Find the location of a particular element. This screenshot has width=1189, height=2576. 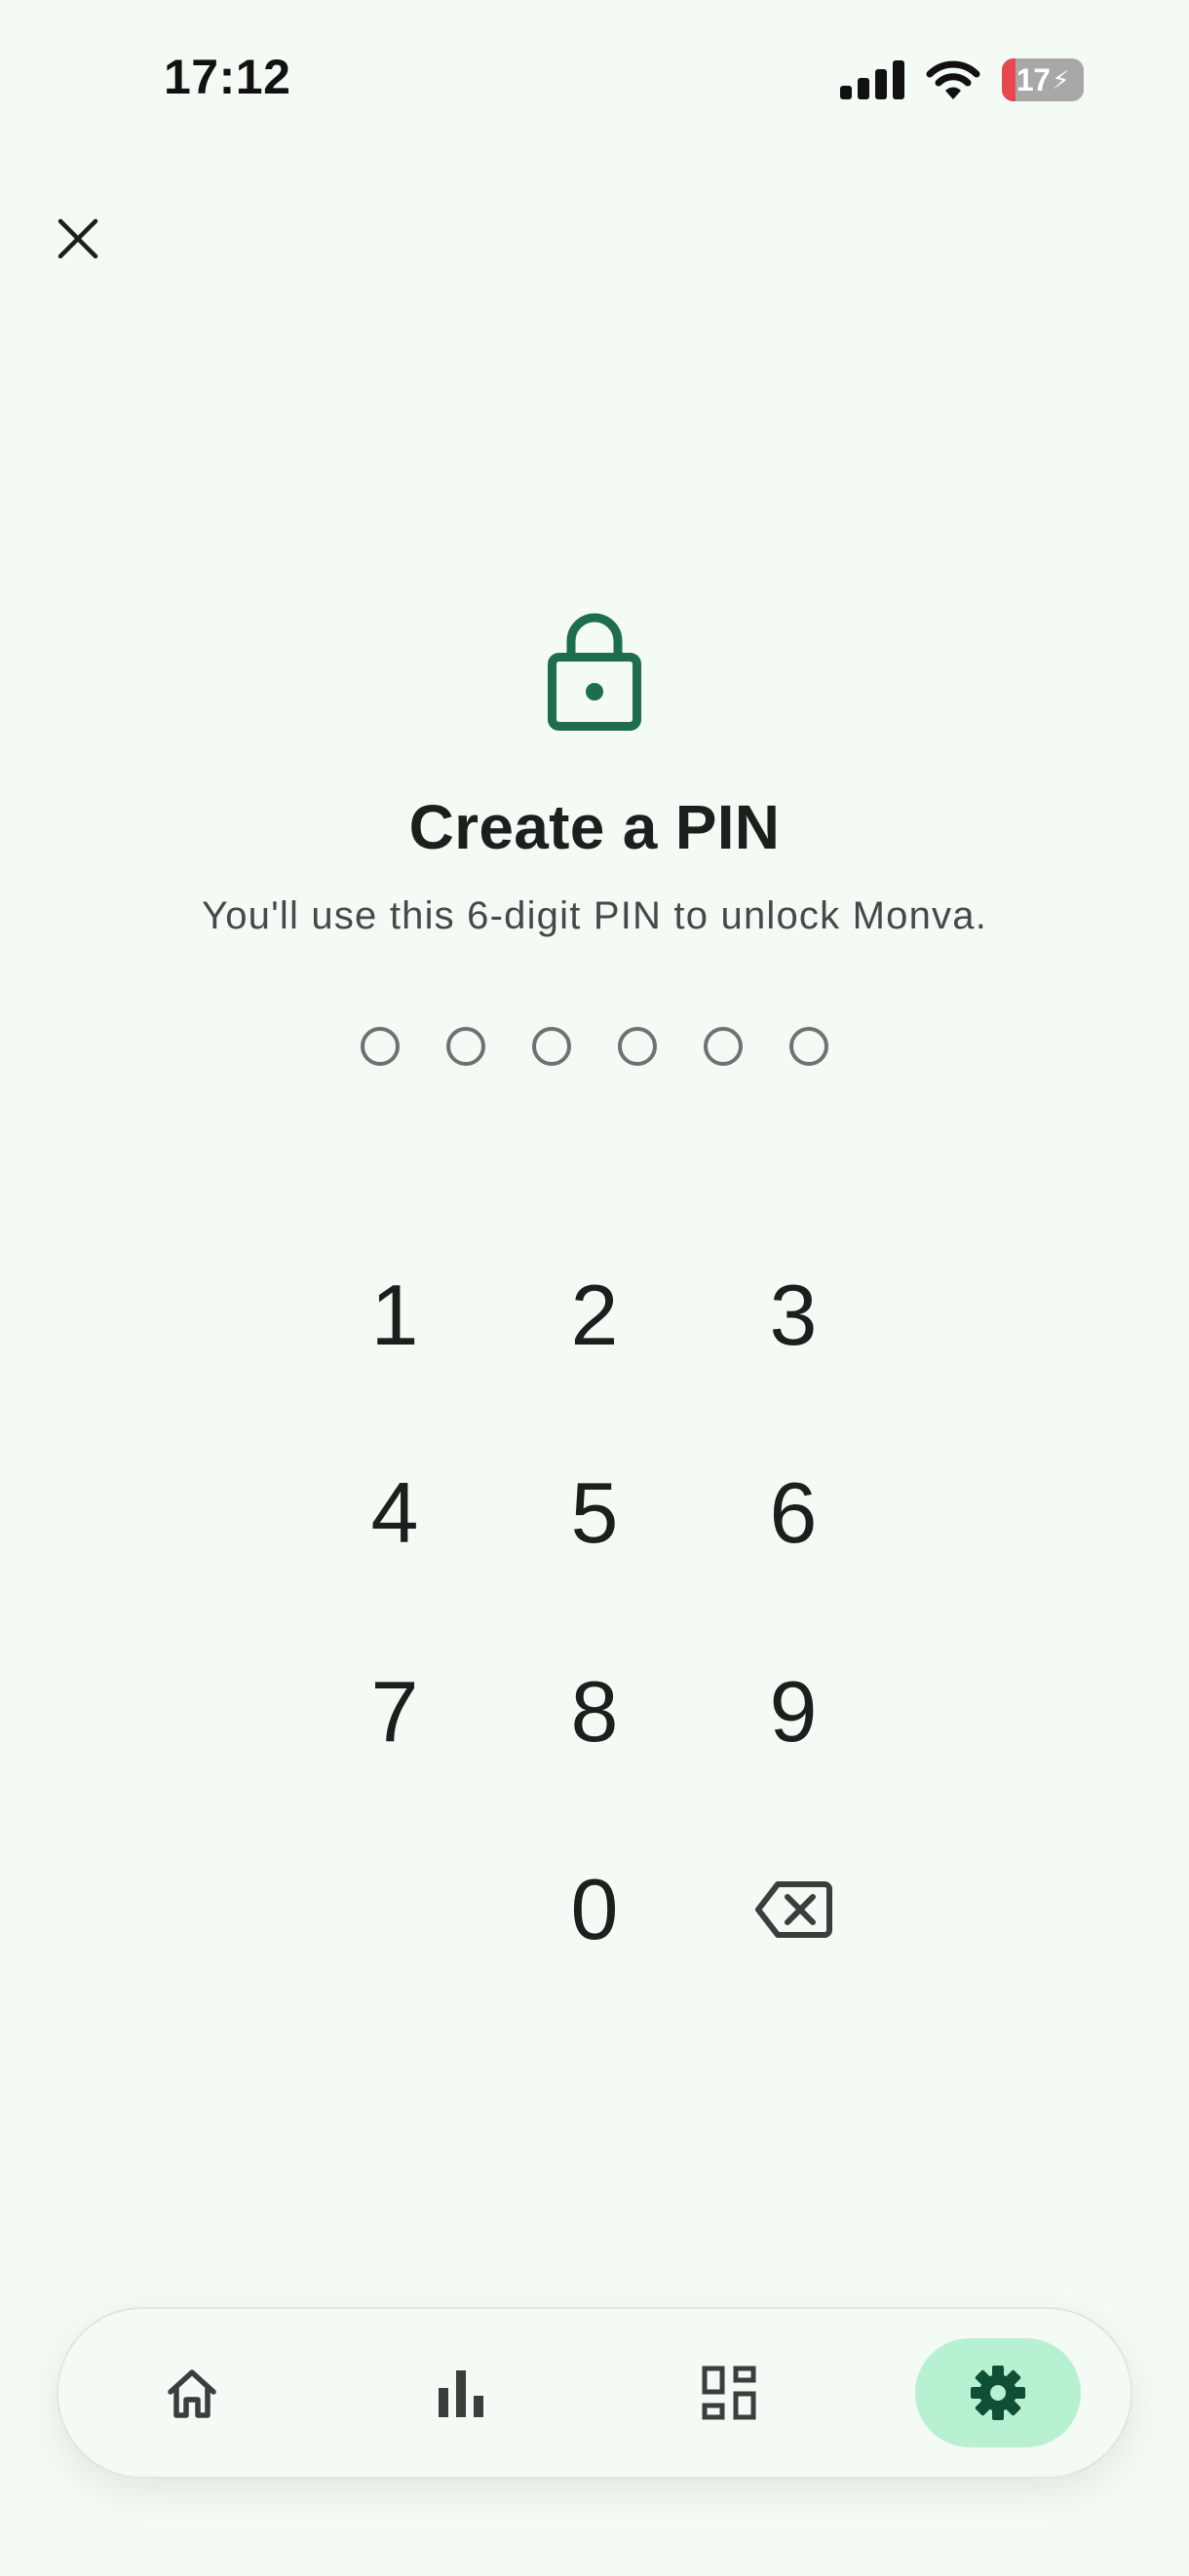

pin-dots is located at coordinates (594, 1046).